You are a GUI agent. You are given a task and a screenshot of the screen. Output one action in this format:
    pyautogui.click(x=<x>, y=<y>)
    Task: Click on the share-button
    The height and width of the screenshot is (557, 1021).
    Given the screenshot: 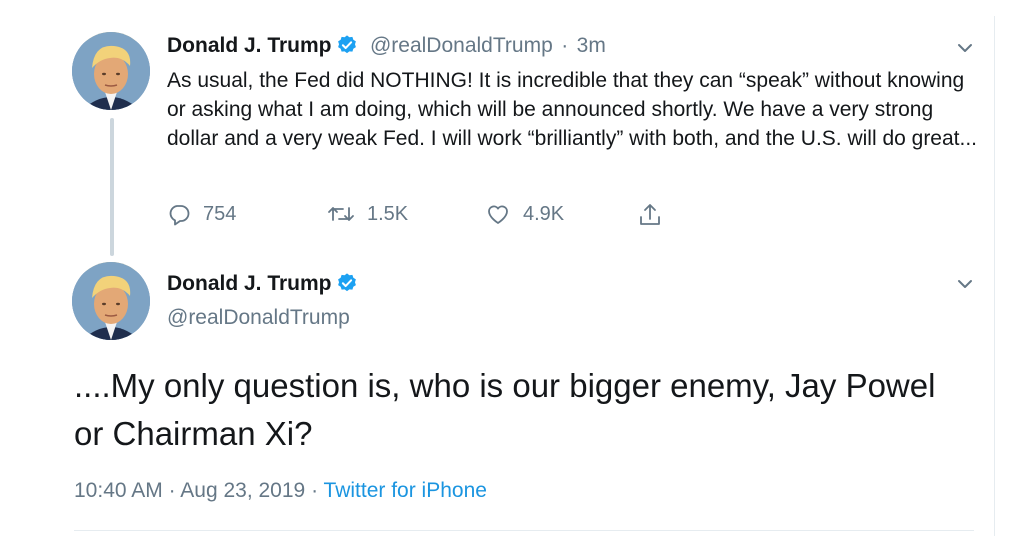 What is the action you would take?
    pyautogui.click(x=656, y=215)
    